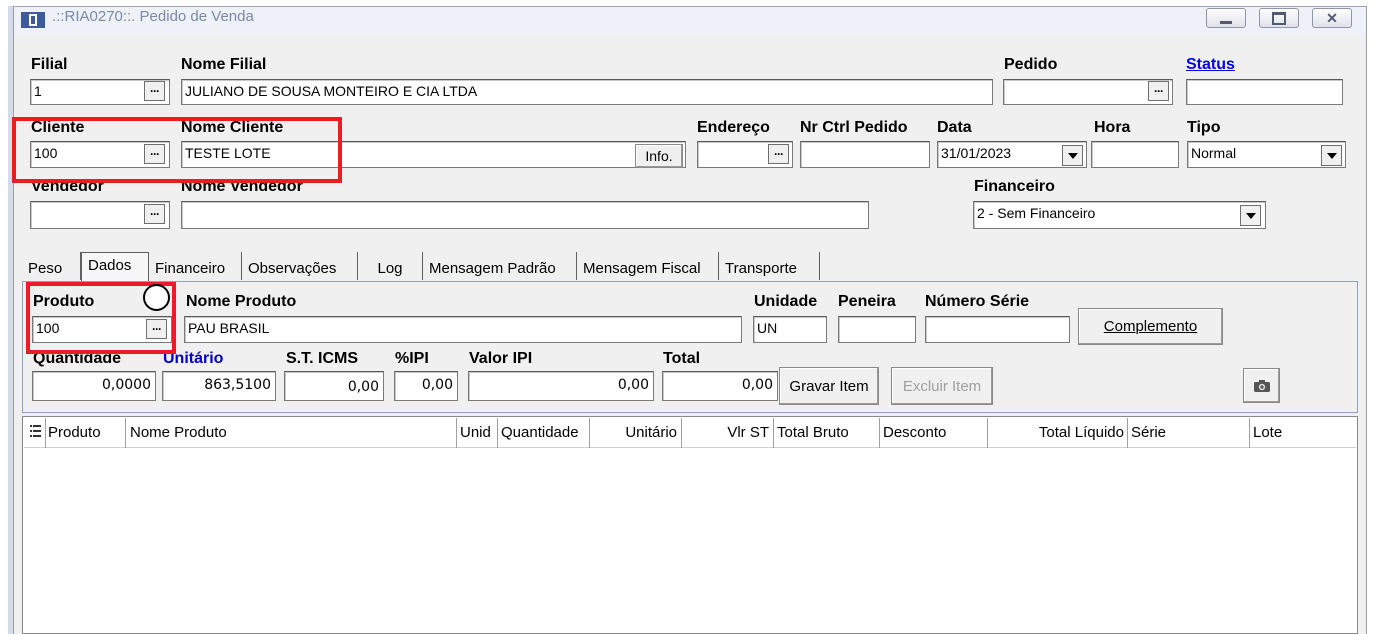 This screenshot has height=634, width=1384. What do you see at coordinates (1226, 22) in the screenshot?
I see `minimize-icon` at bounding box center [1226, 22].